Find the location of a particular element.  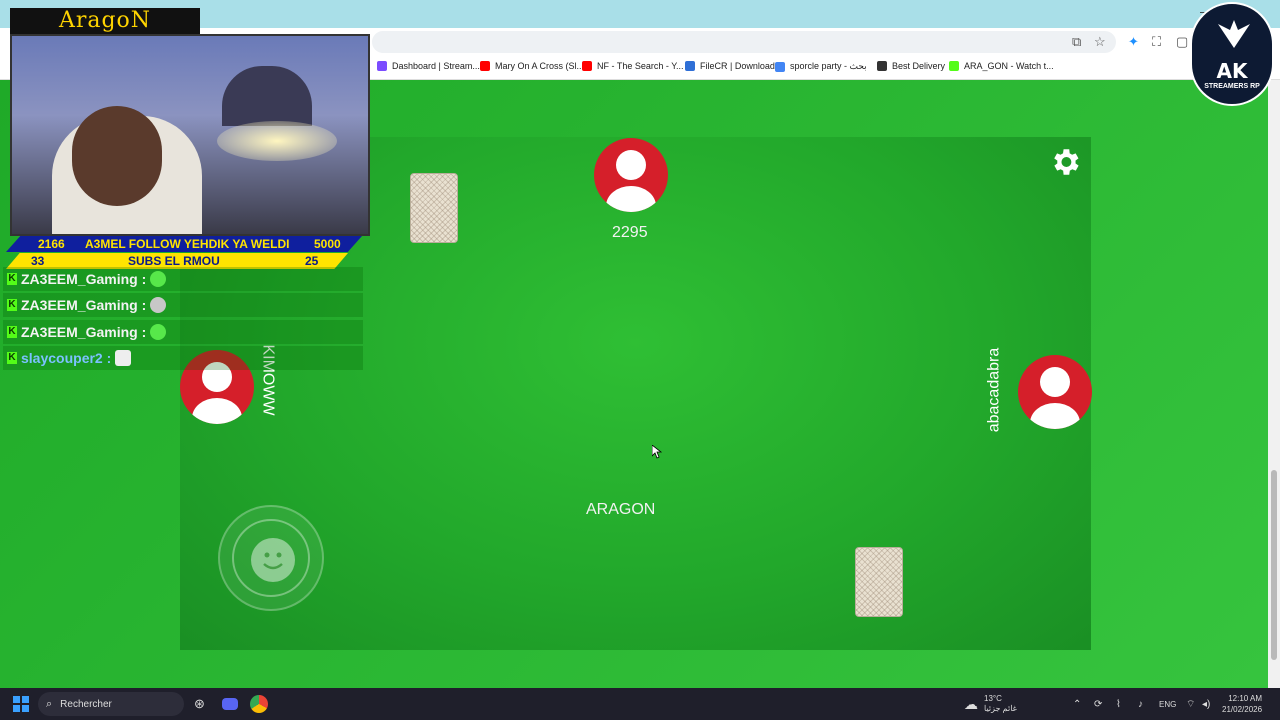

ak-streamers-logo: AK STREAMERS RP is located at coordinates (1232, 54).